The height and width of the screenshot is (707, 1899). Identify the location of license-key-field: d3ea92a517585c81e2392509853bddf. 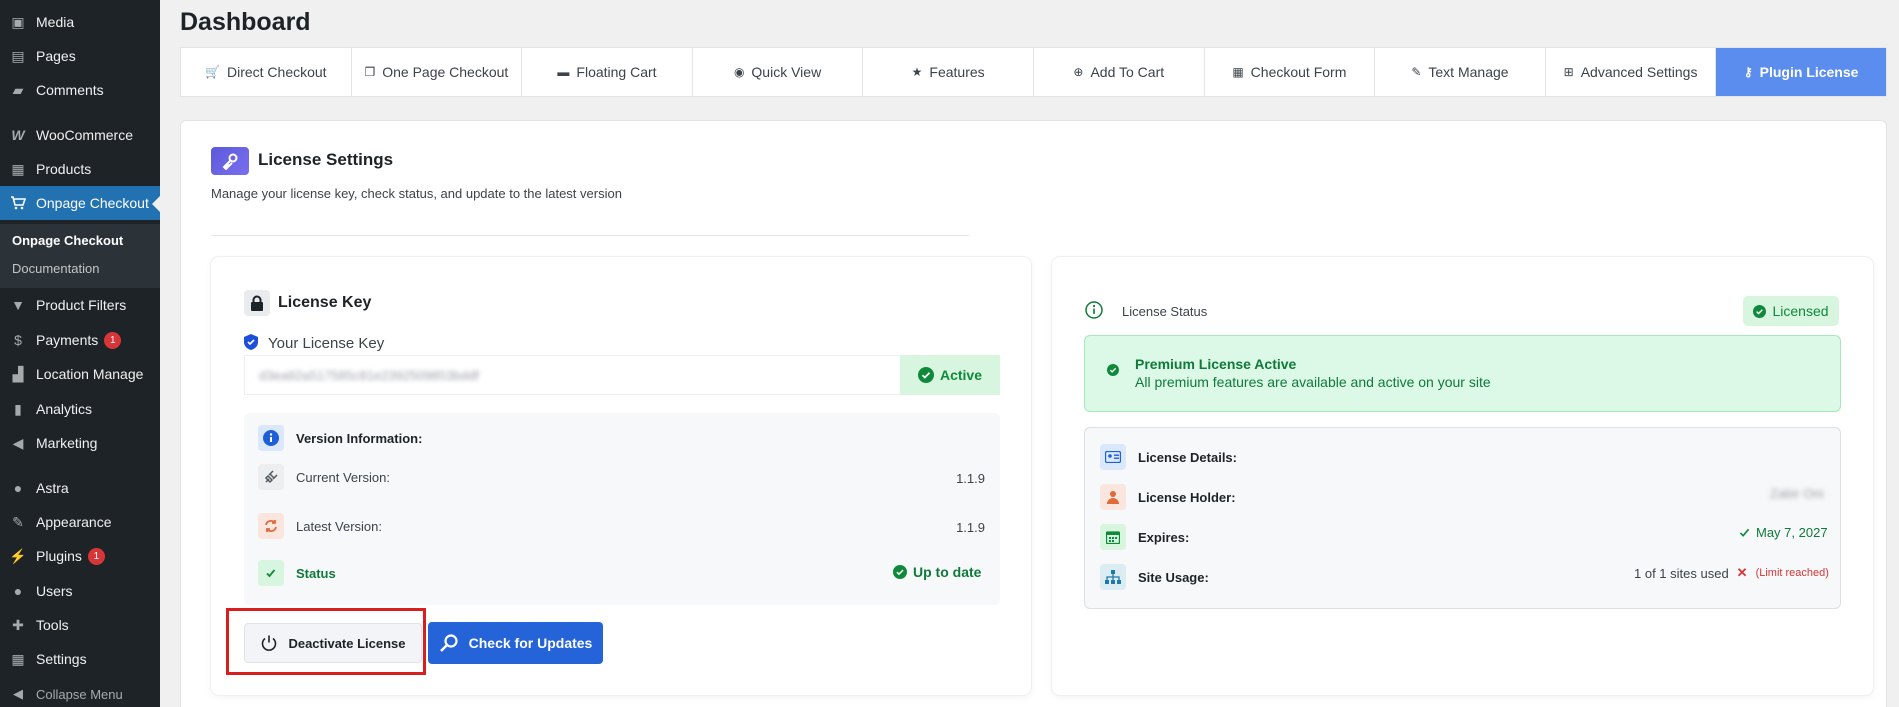
(572, 375).